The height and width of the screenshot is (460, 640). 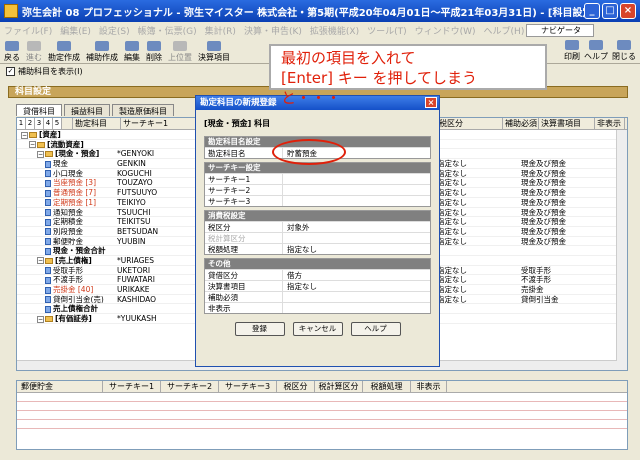 I want to click on move-up-icon, so click(x=180, y=46).